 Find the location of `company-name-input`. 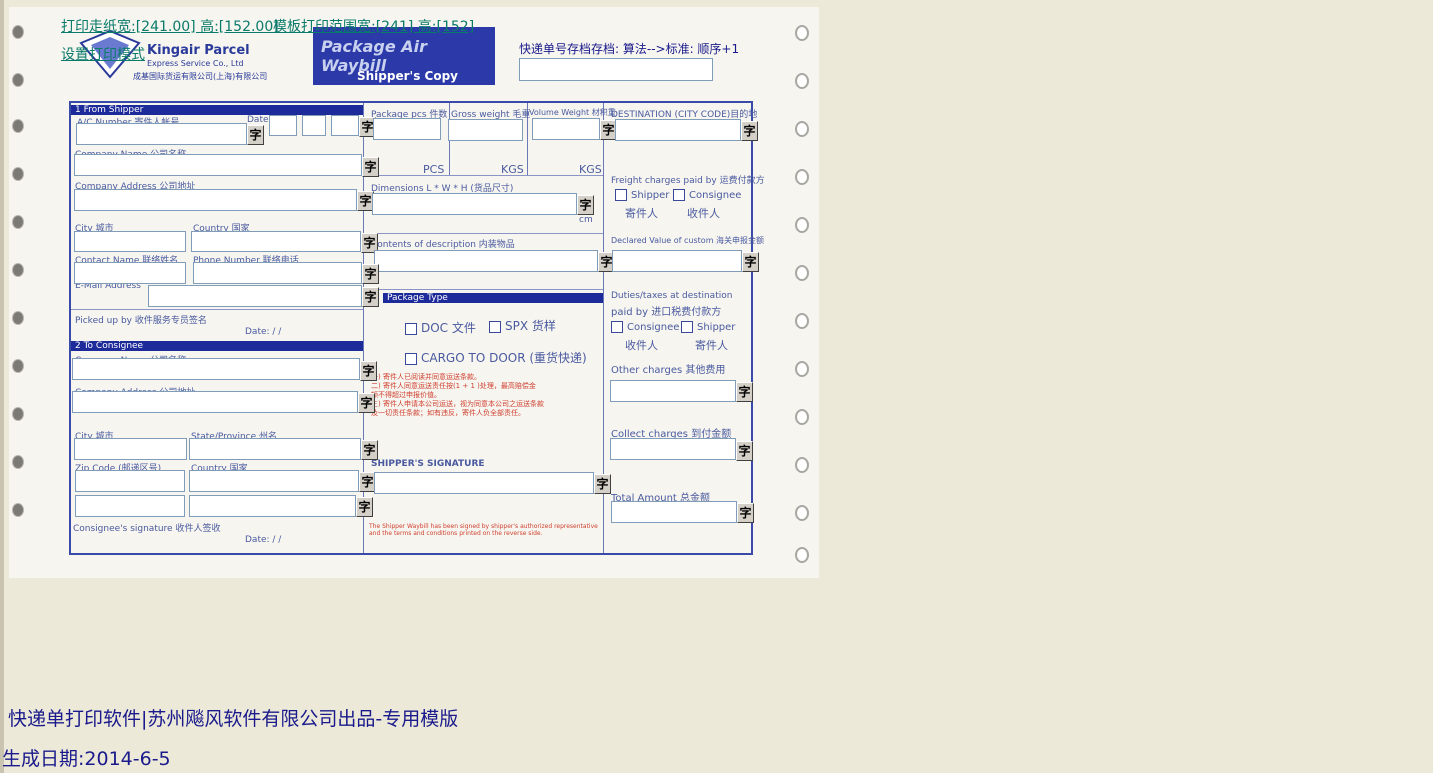

company-name-input is located at coordinates (218, 165).